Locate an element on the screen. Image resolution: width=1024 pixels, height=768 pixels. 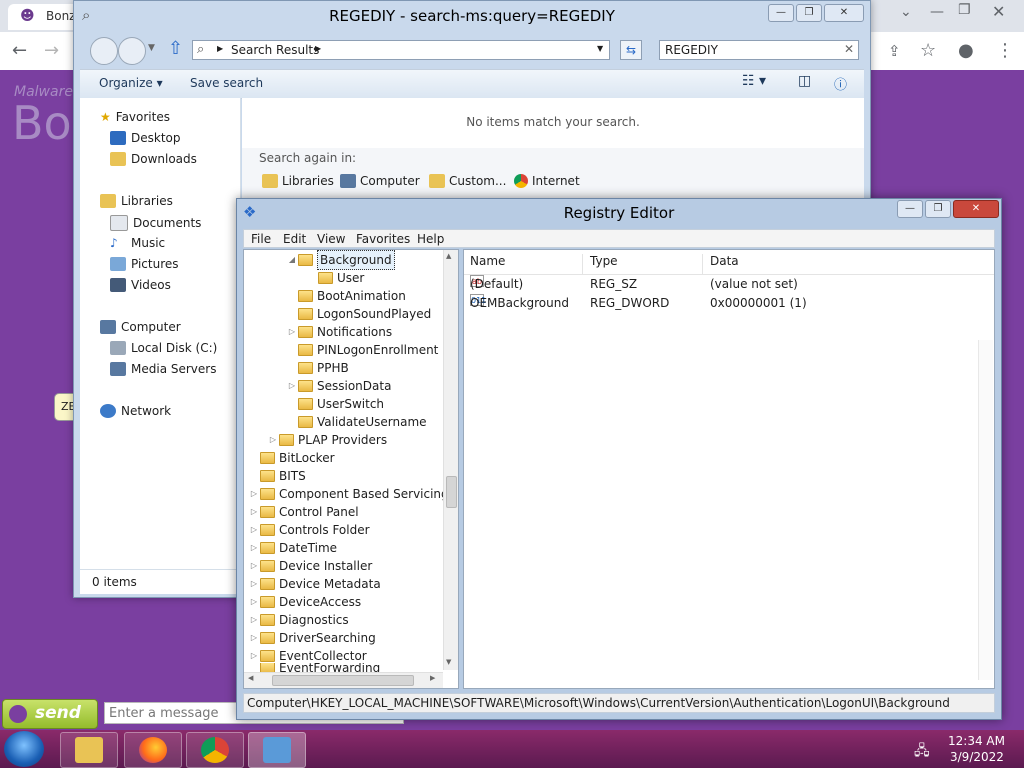
send-button: send is located at coordinates (50, 714).